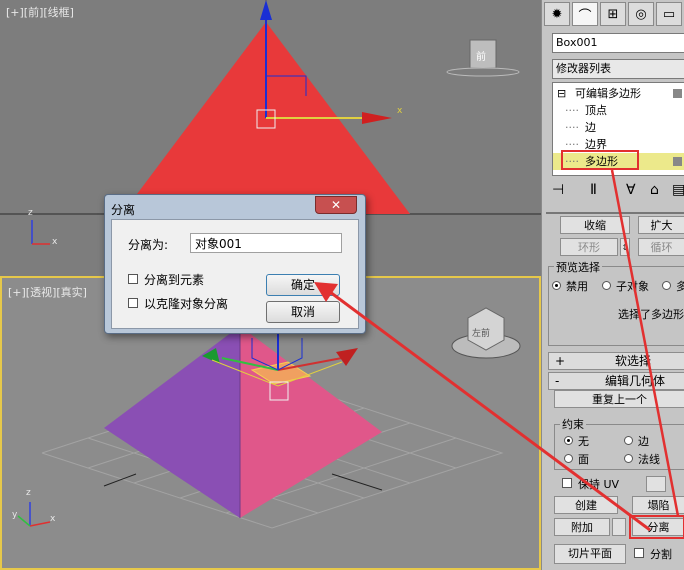 Image resolution: width=684 pixels, height=570 pixels. What do you see at coordinates (557, 14) in the screenshot?
I see `create-icon: ✹` at bounding box center [557, 14].